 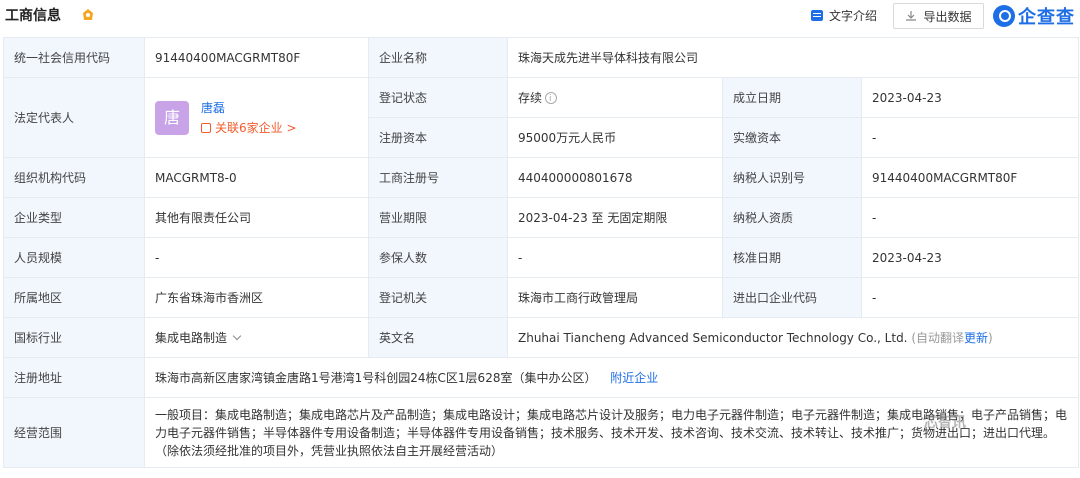 What do you see at coordinates (74, 377) in the screenshot?
I see `address-label: 注册地址` at bounding box center [74, 377].